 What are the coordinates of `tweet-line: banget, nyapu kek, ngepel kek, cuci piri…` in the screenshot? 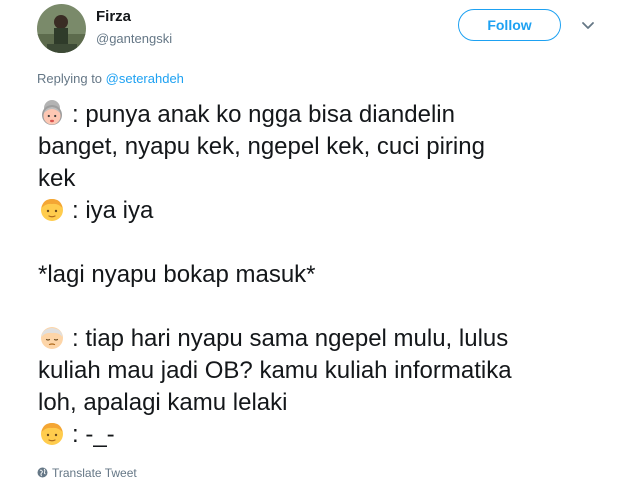 It's located at (328, 147).